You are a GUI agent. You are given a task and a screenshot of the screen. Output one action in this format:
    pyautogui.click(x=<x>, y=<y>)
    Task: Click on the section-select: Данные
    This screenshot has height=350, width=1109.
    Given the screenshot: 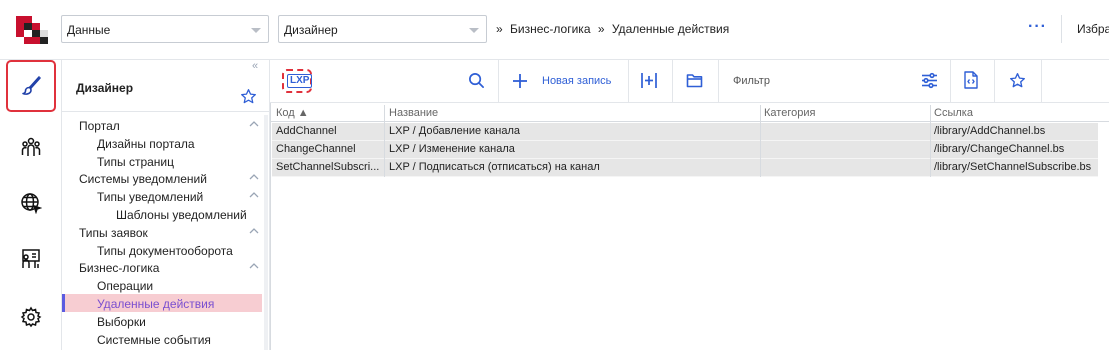 What is the action you would take?
    pyautogui.click(x=165, y=29)
    